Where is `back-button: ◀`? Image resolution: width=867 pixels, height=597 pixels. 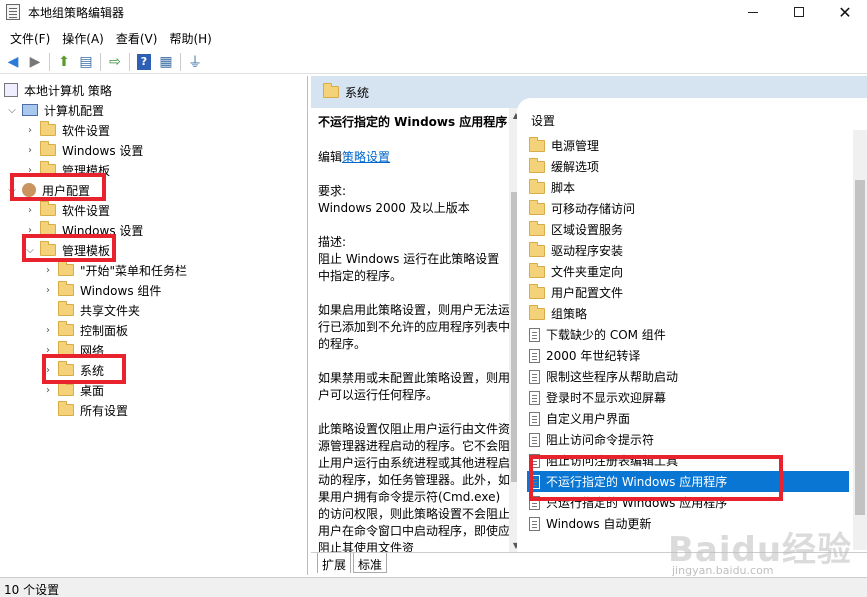
back-button: ◀ is located at coordinates (13, 62).